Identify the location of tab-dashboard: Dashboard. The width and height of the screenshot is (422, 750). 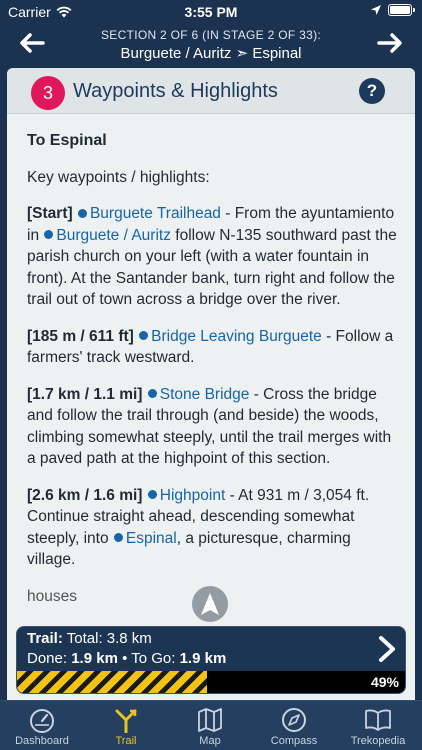
(42, 725).